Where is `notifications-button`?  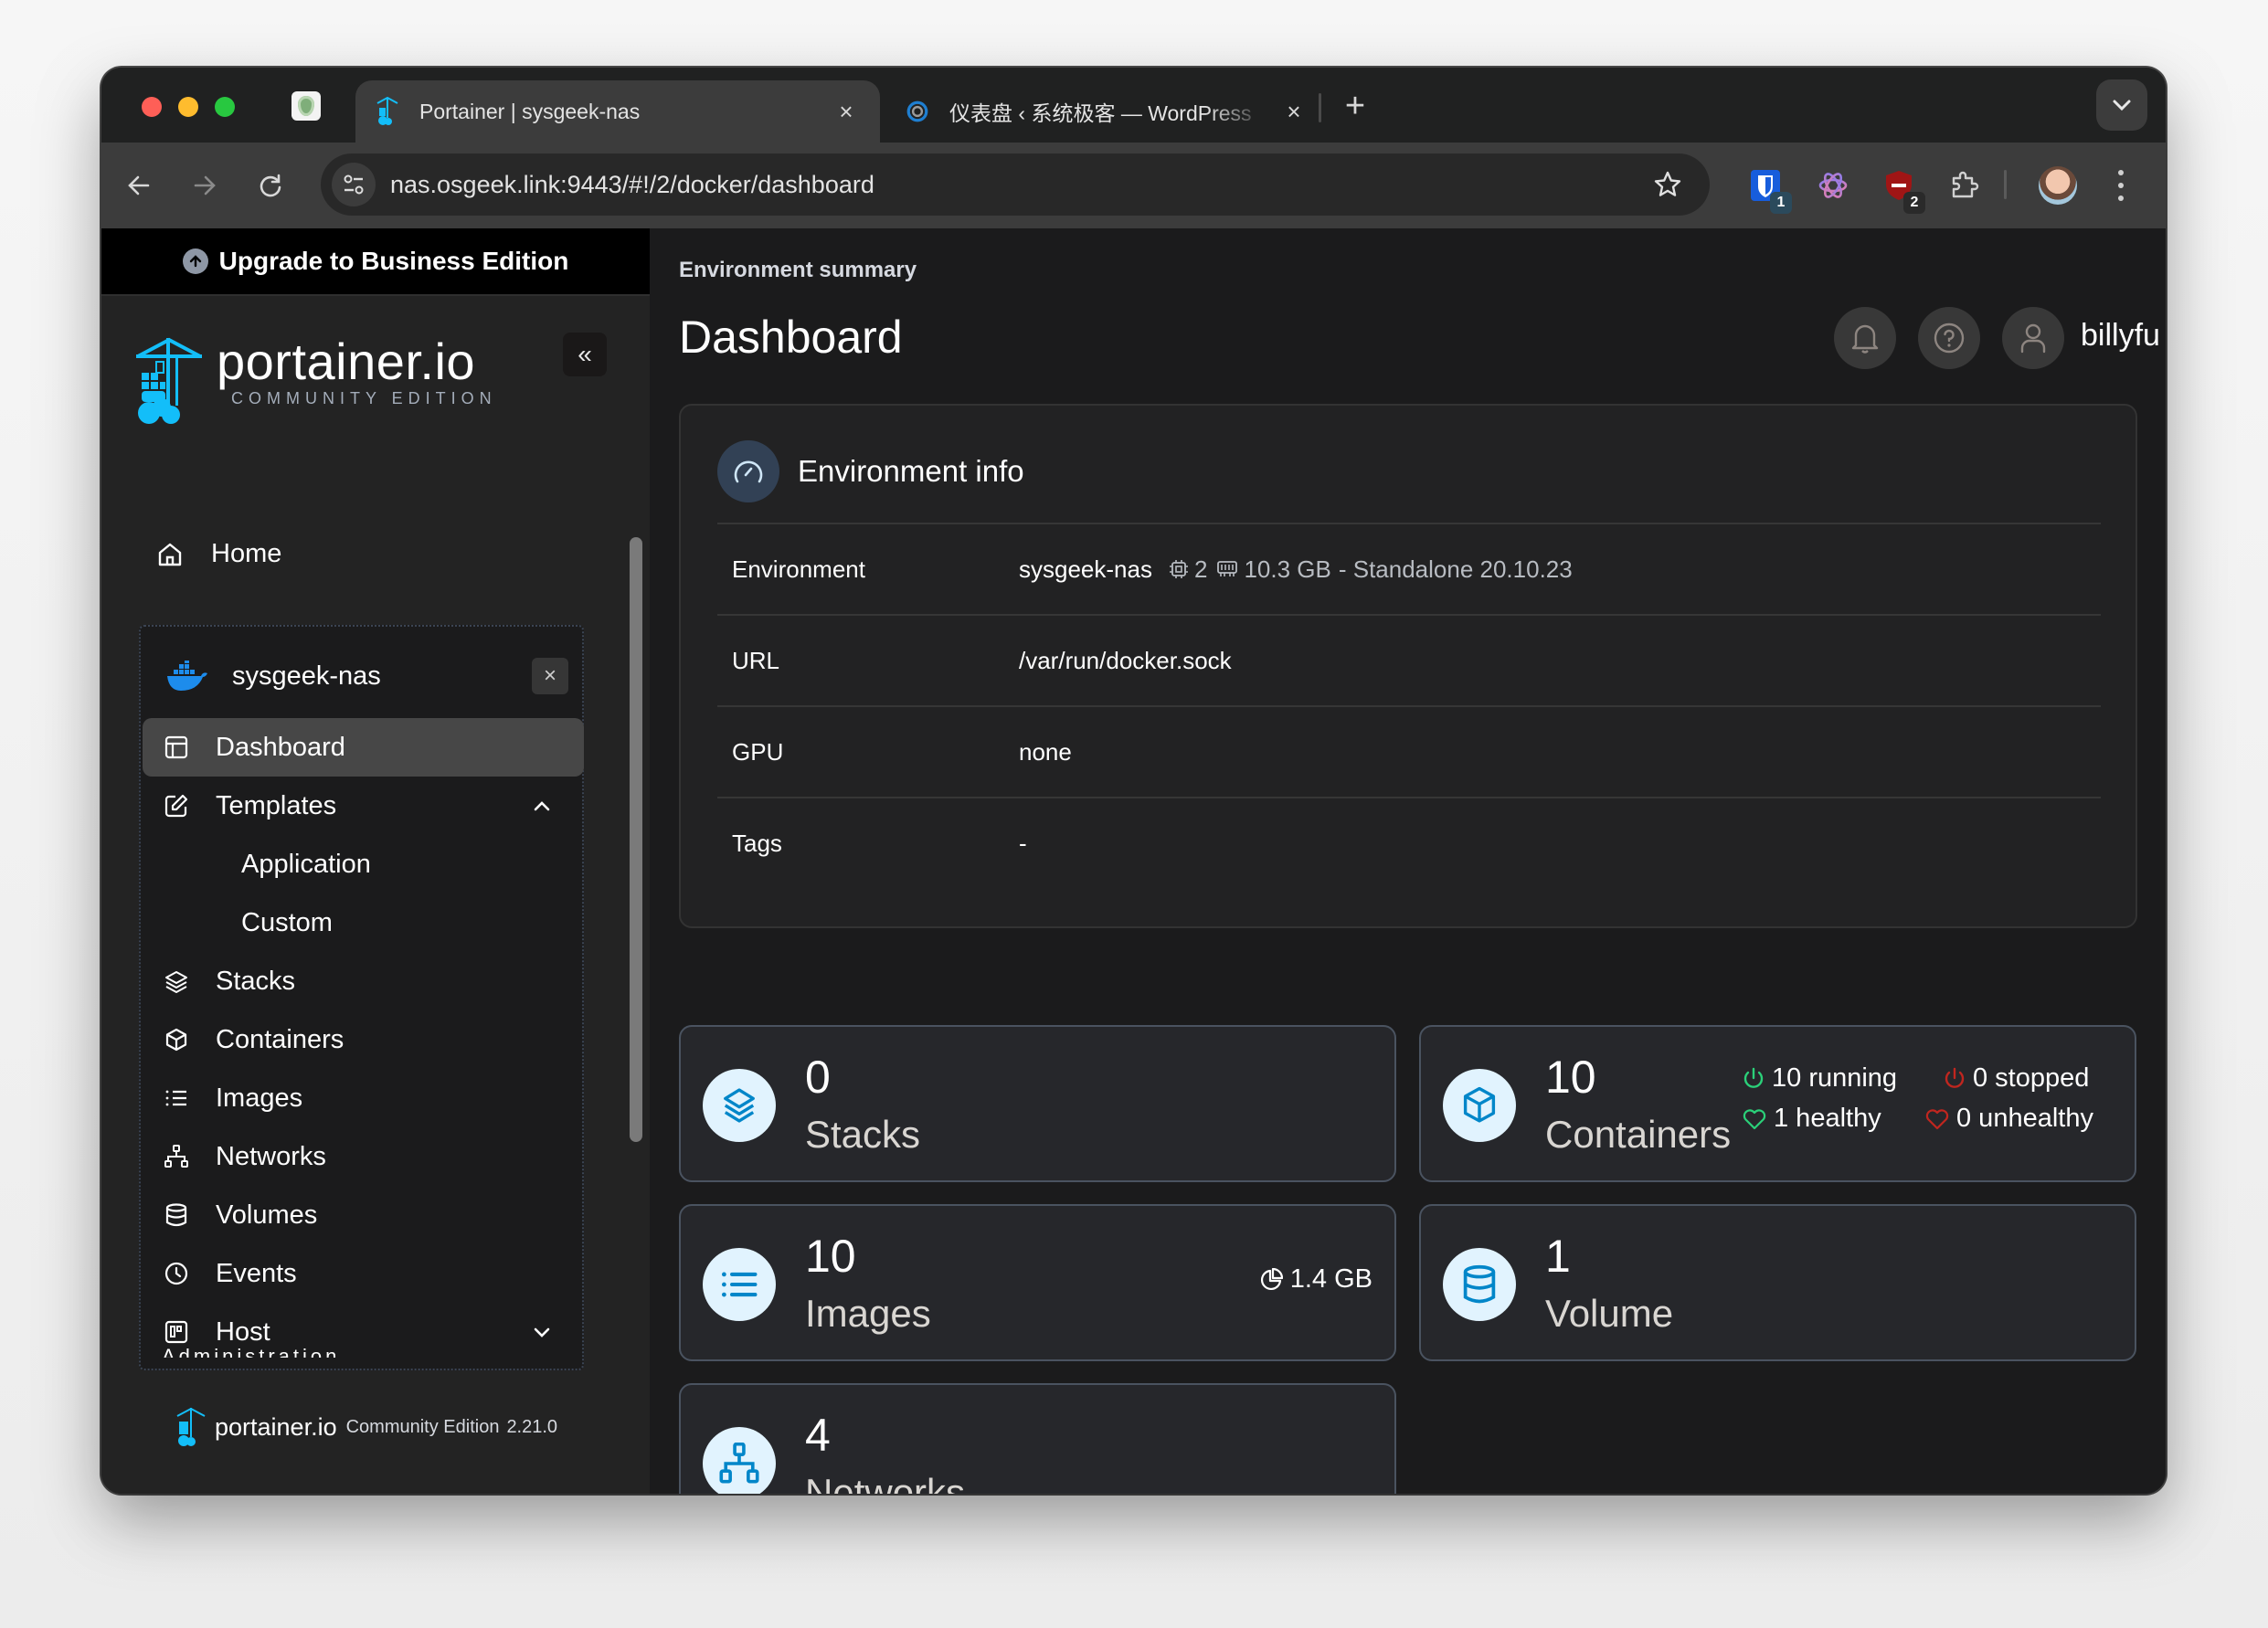
notifications-button is located at coordinates (1865, 338).